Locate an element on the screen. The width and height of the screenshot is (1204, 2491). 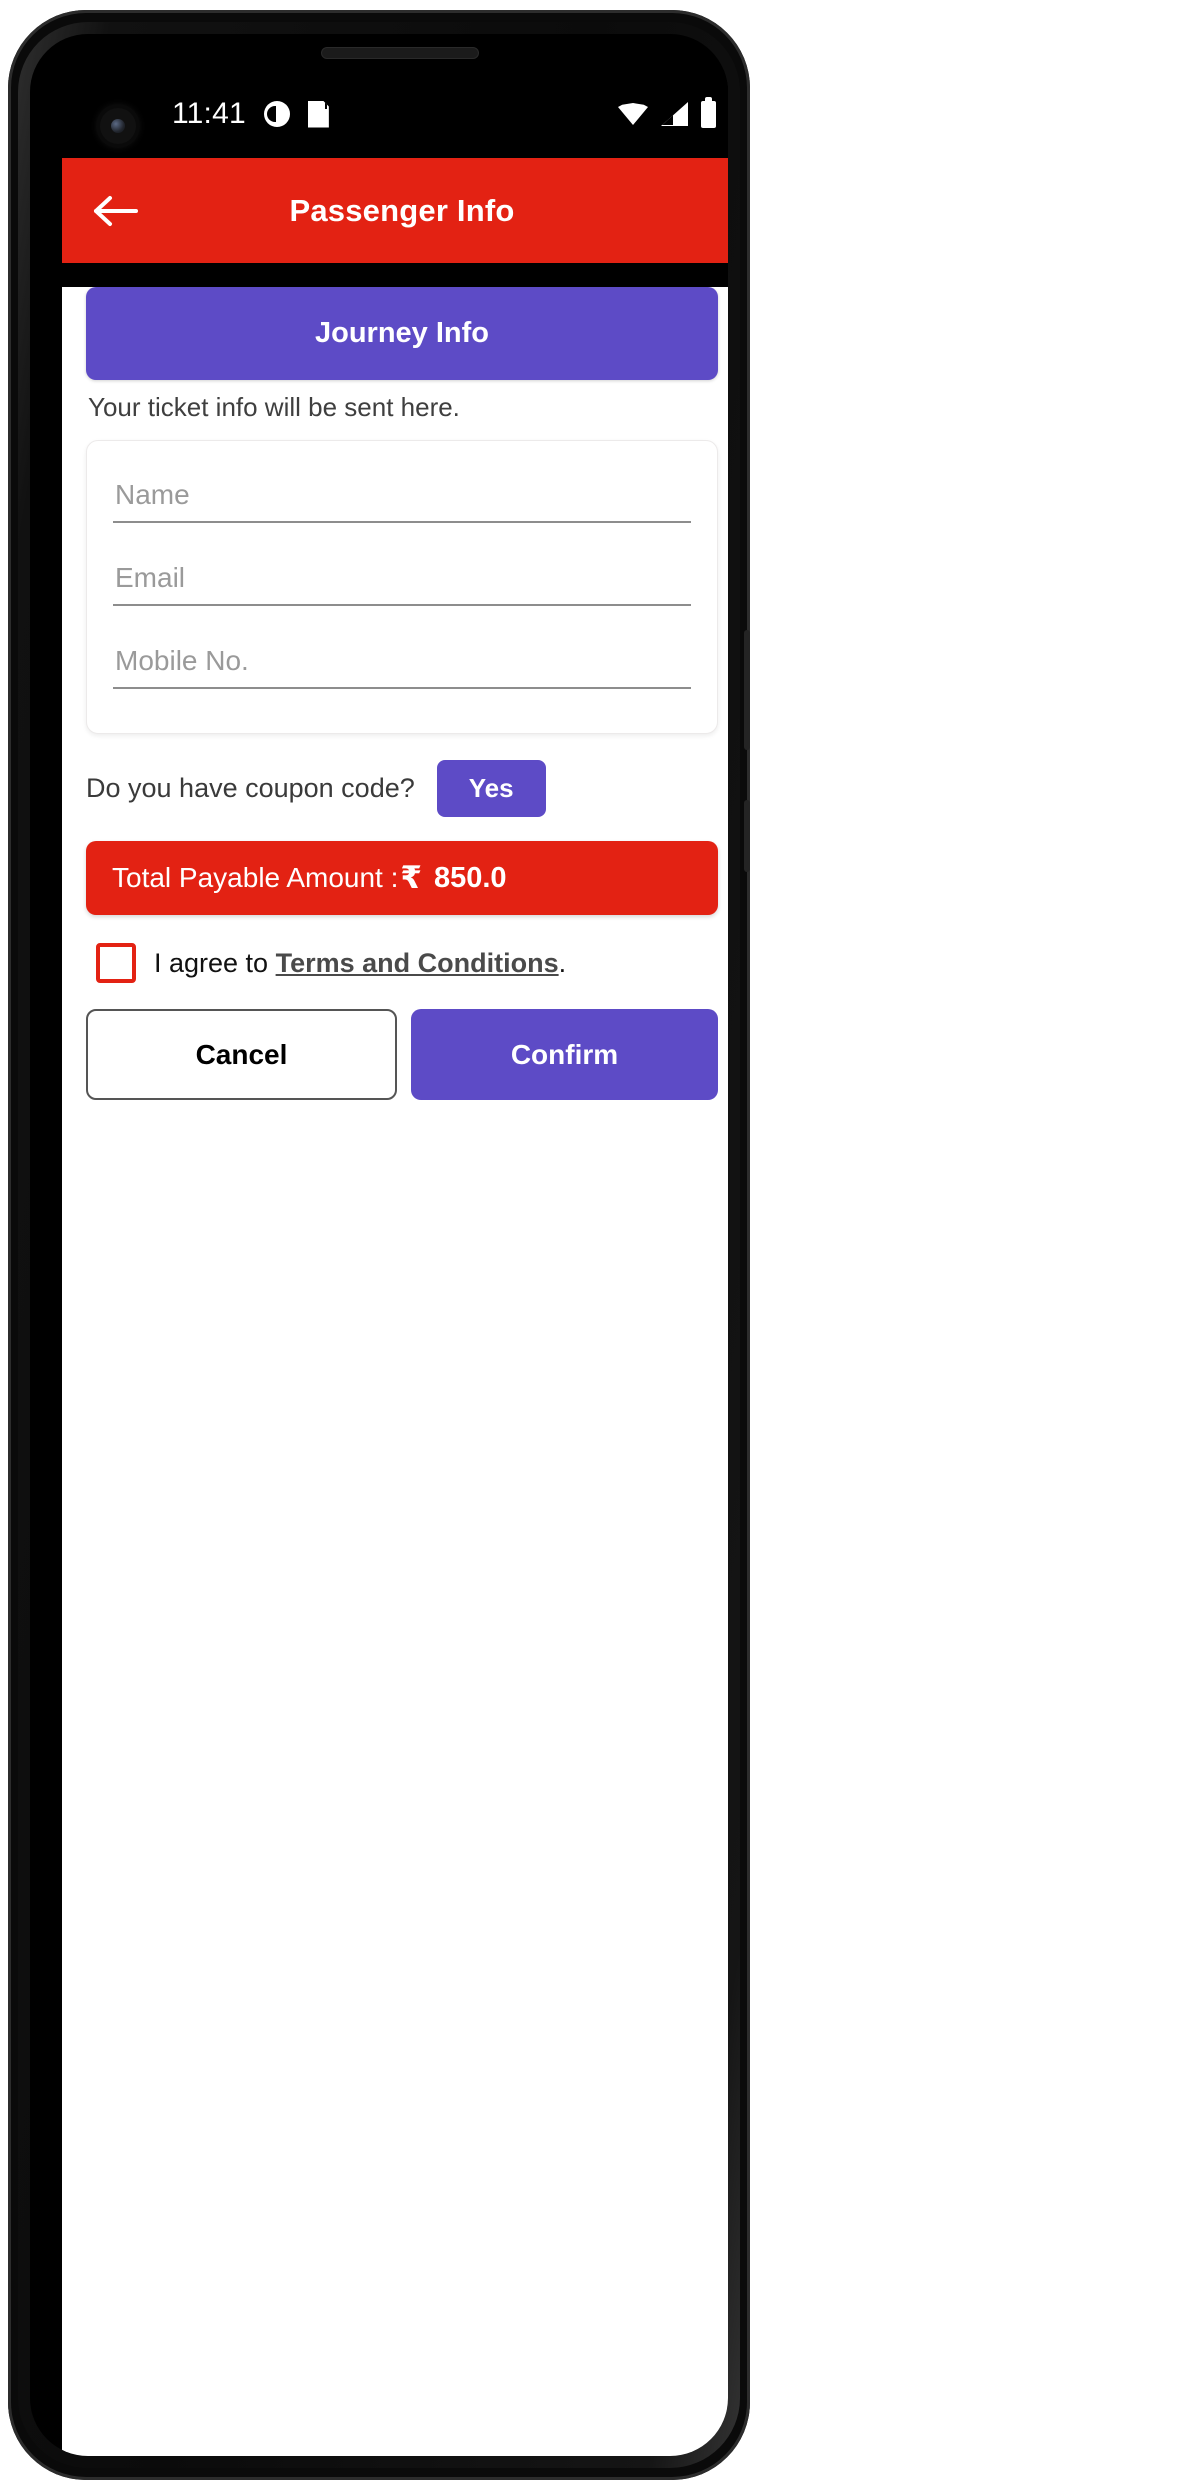
total-payable-banner: Total Payable Amount : ₹ 850.0 is located at coordinates (402, 878).